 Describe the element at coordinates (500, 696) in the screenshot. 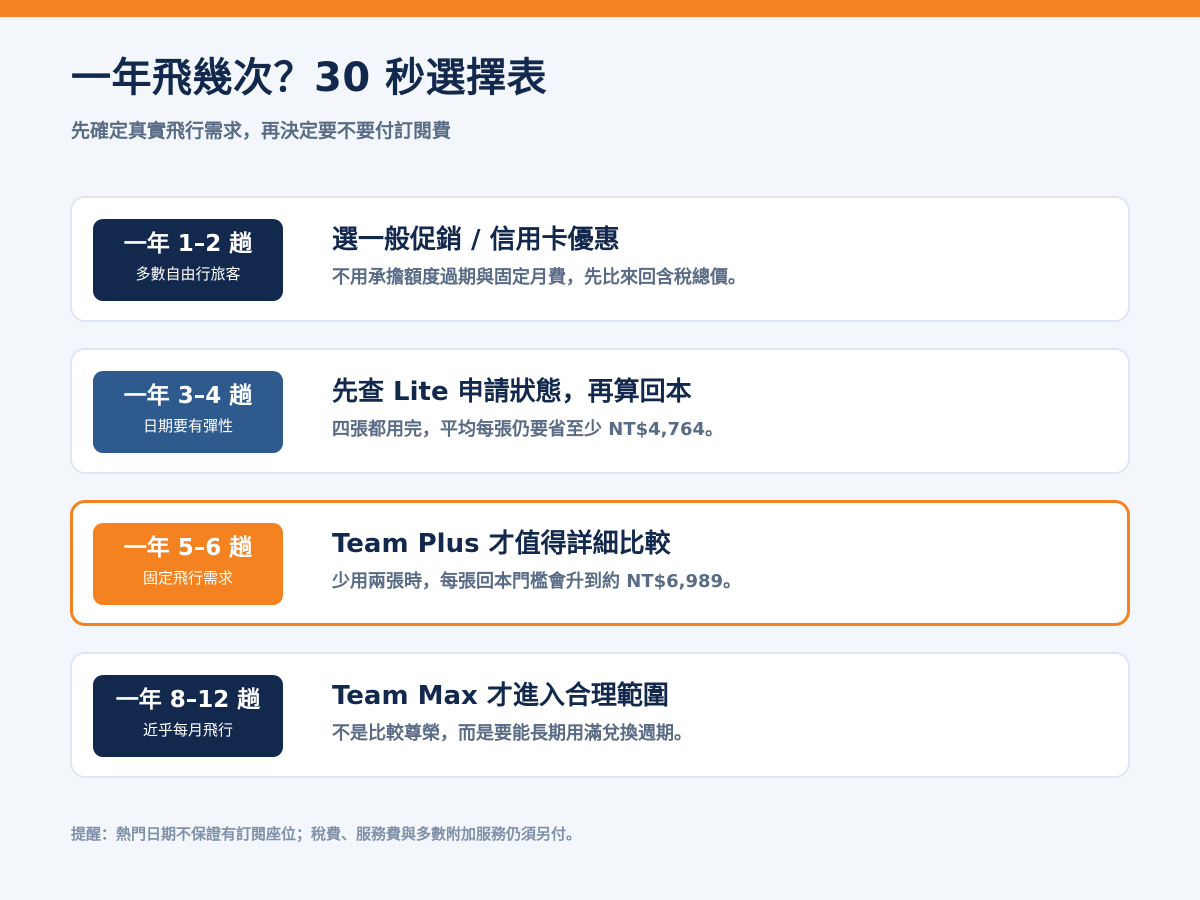

I see `card-heading: Team Max 才進入合理範圍` at that location.